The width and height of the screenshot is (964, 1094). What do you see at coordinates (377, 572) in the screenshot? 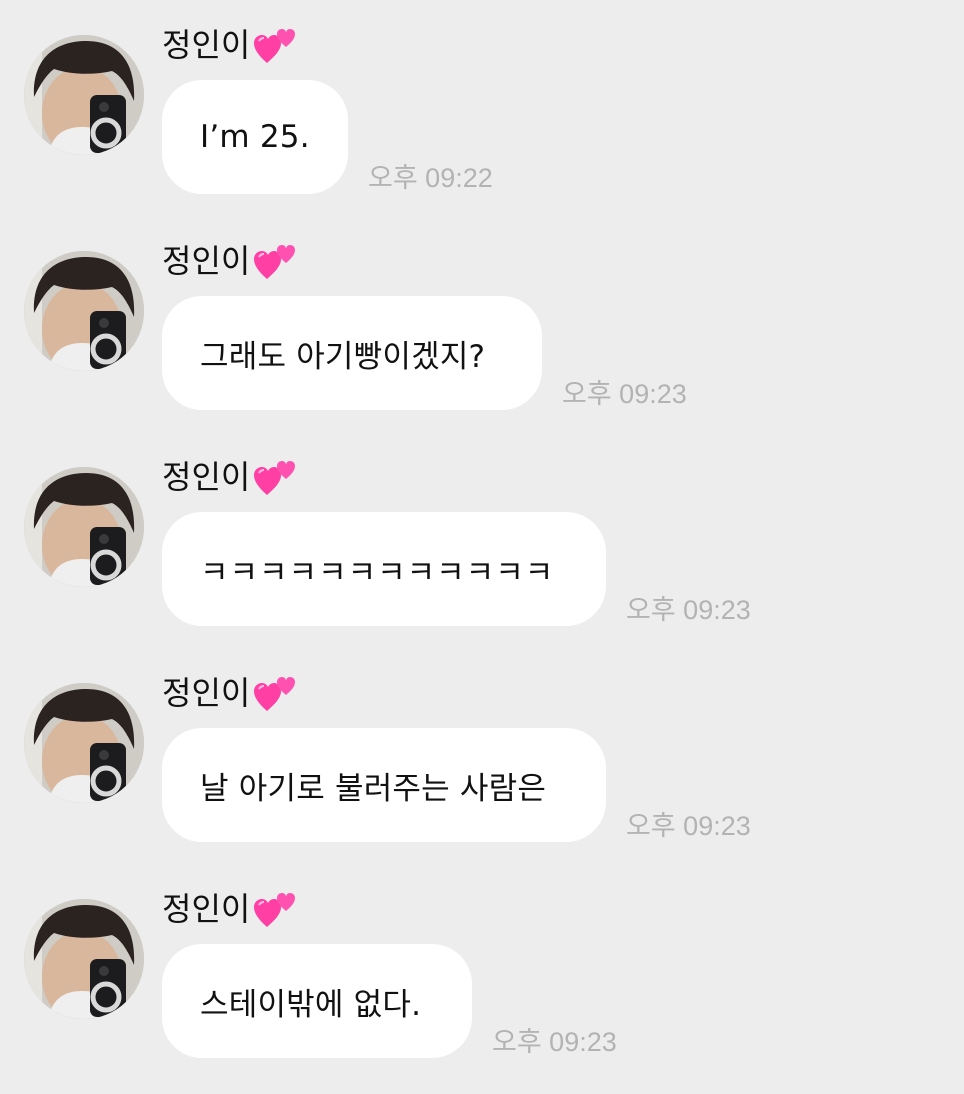
I see `message-text: ㅋㅋㅋㅋㅋㅋㅋㅋㅋㅋㅋㅋ` at bounding box center [377, 572].